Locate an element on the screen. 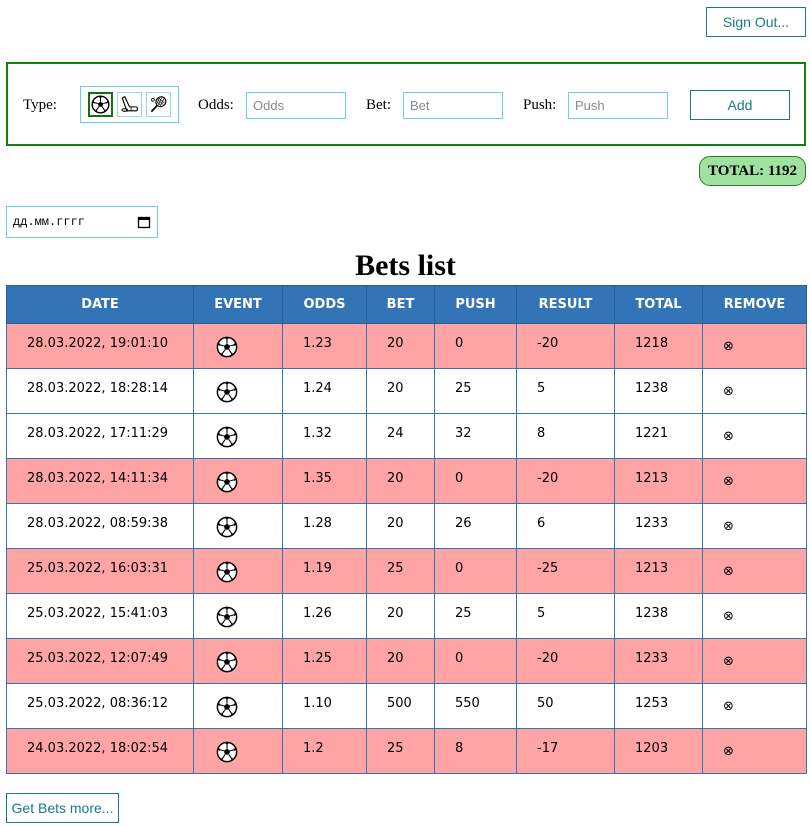 Image resolution: width=811 pixels, height=826 pixels. cell-total: 1221 is located at coordinates (658, 436).